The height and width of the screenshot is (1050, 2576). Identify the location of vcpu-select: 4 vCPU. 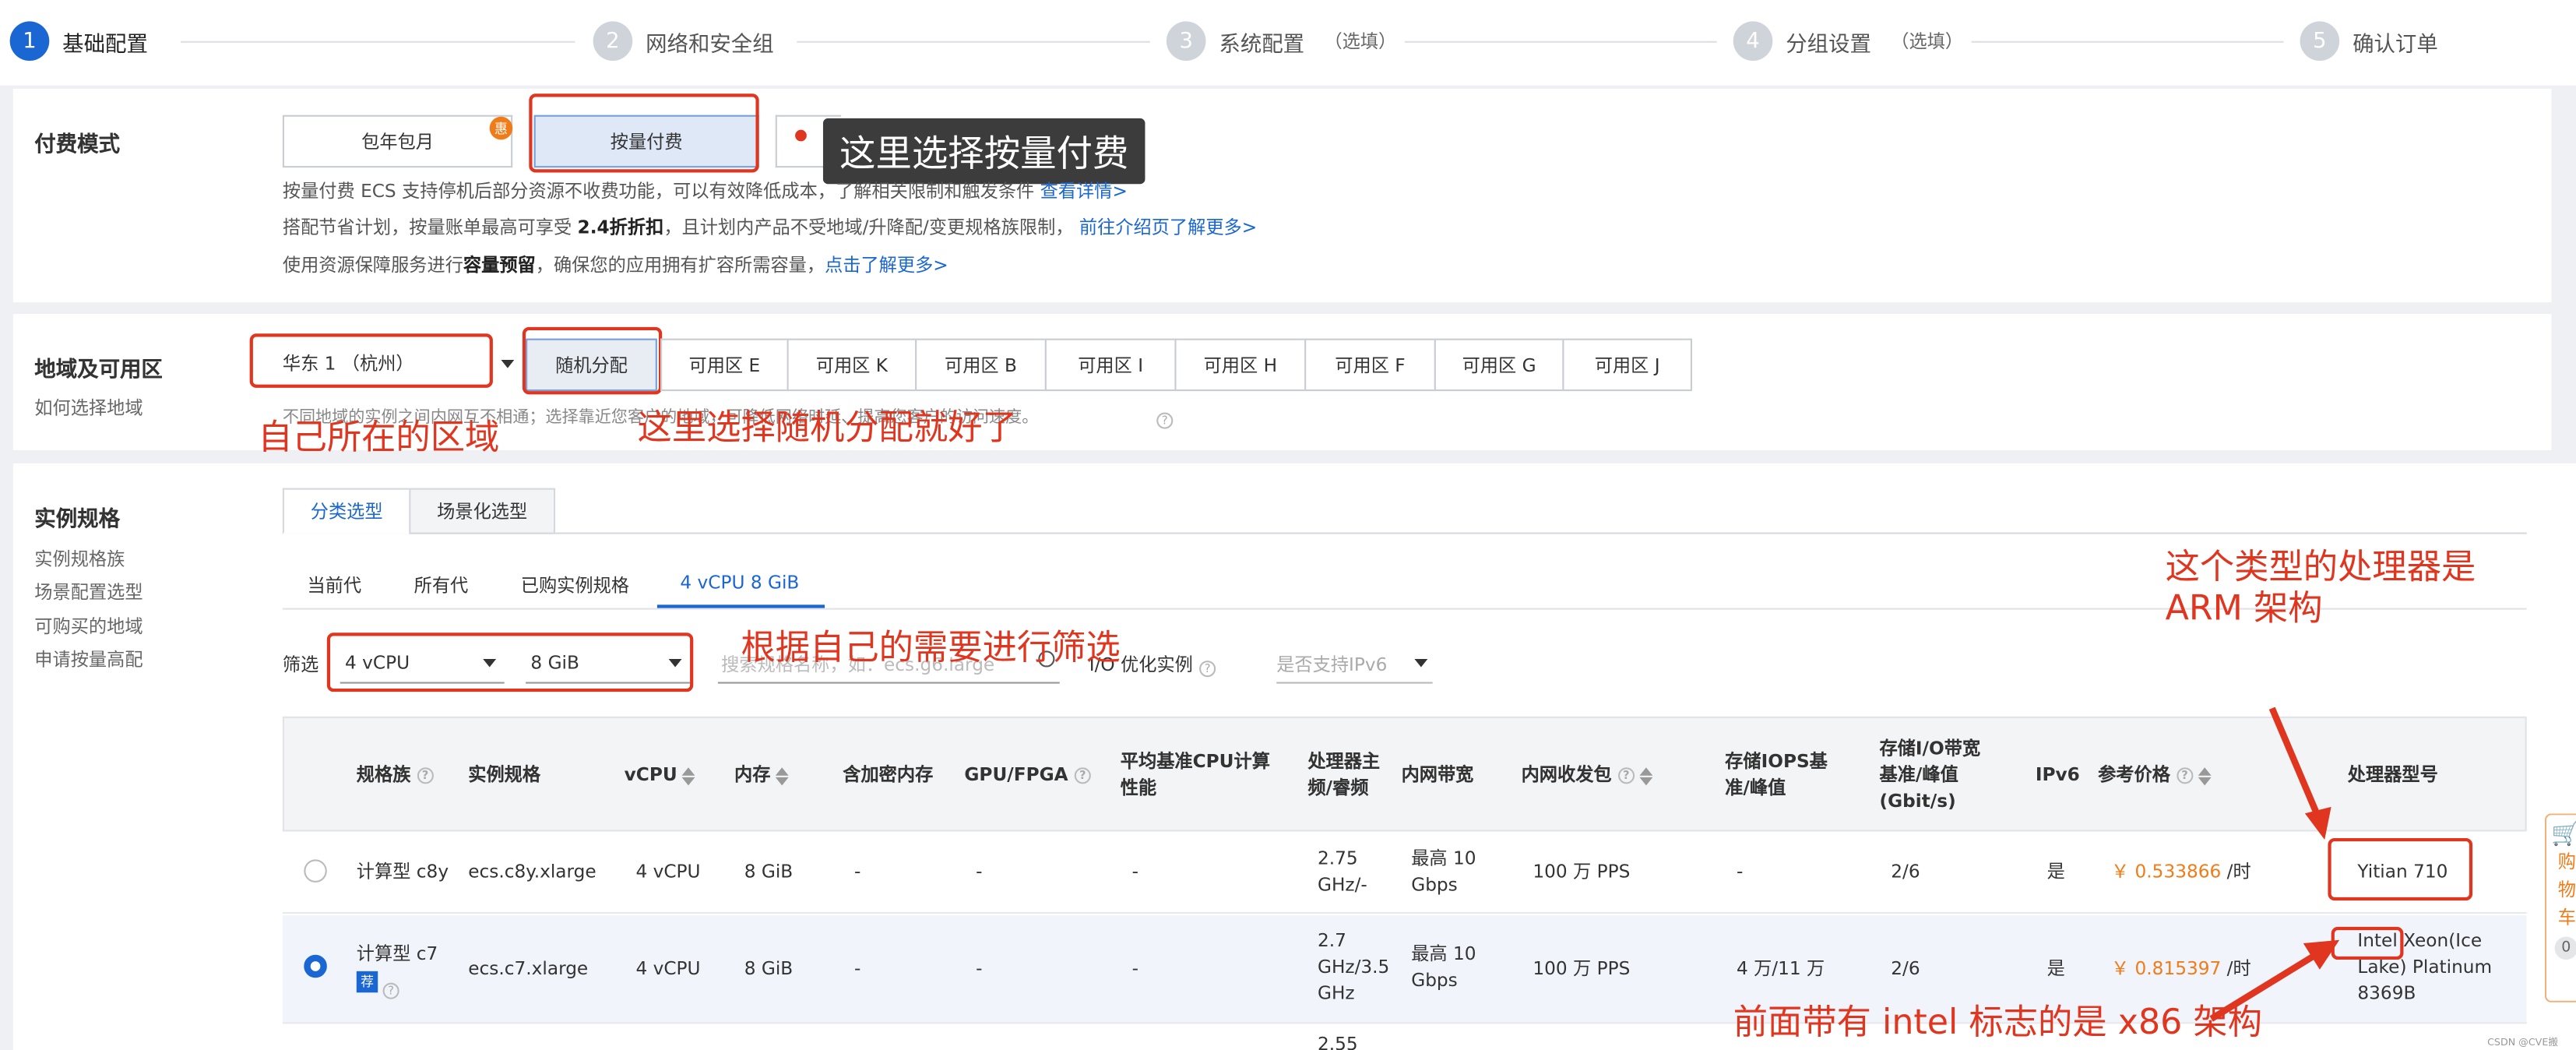
(422, 664).